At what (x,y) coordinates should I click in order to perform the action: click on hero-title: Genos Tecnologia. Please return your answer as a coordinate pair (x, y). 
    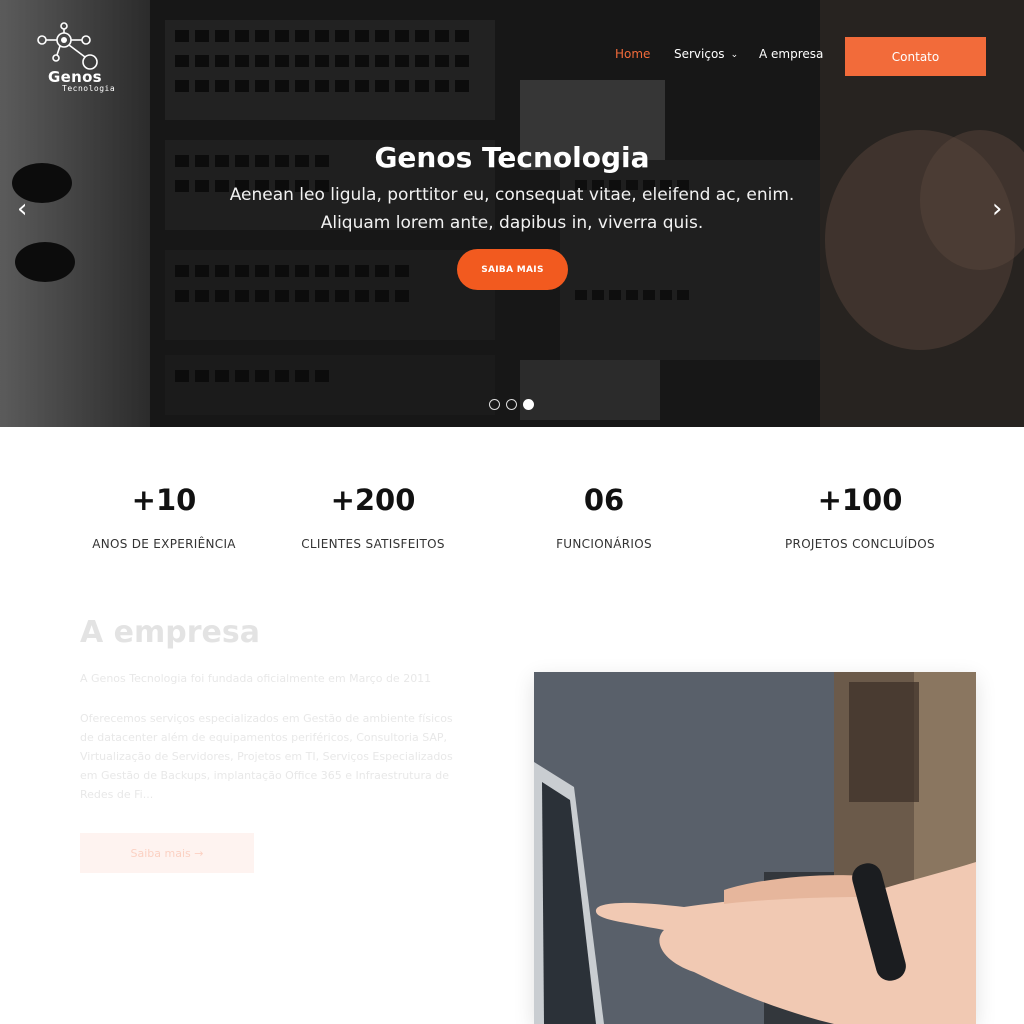
    Looking at the image, I should click on (512, 157).